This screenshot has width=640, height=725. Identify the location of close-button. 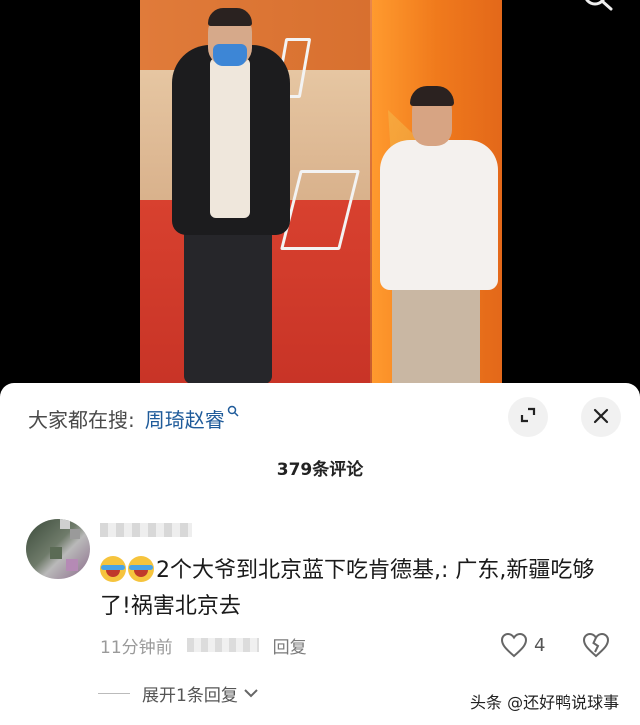
(601, 417).